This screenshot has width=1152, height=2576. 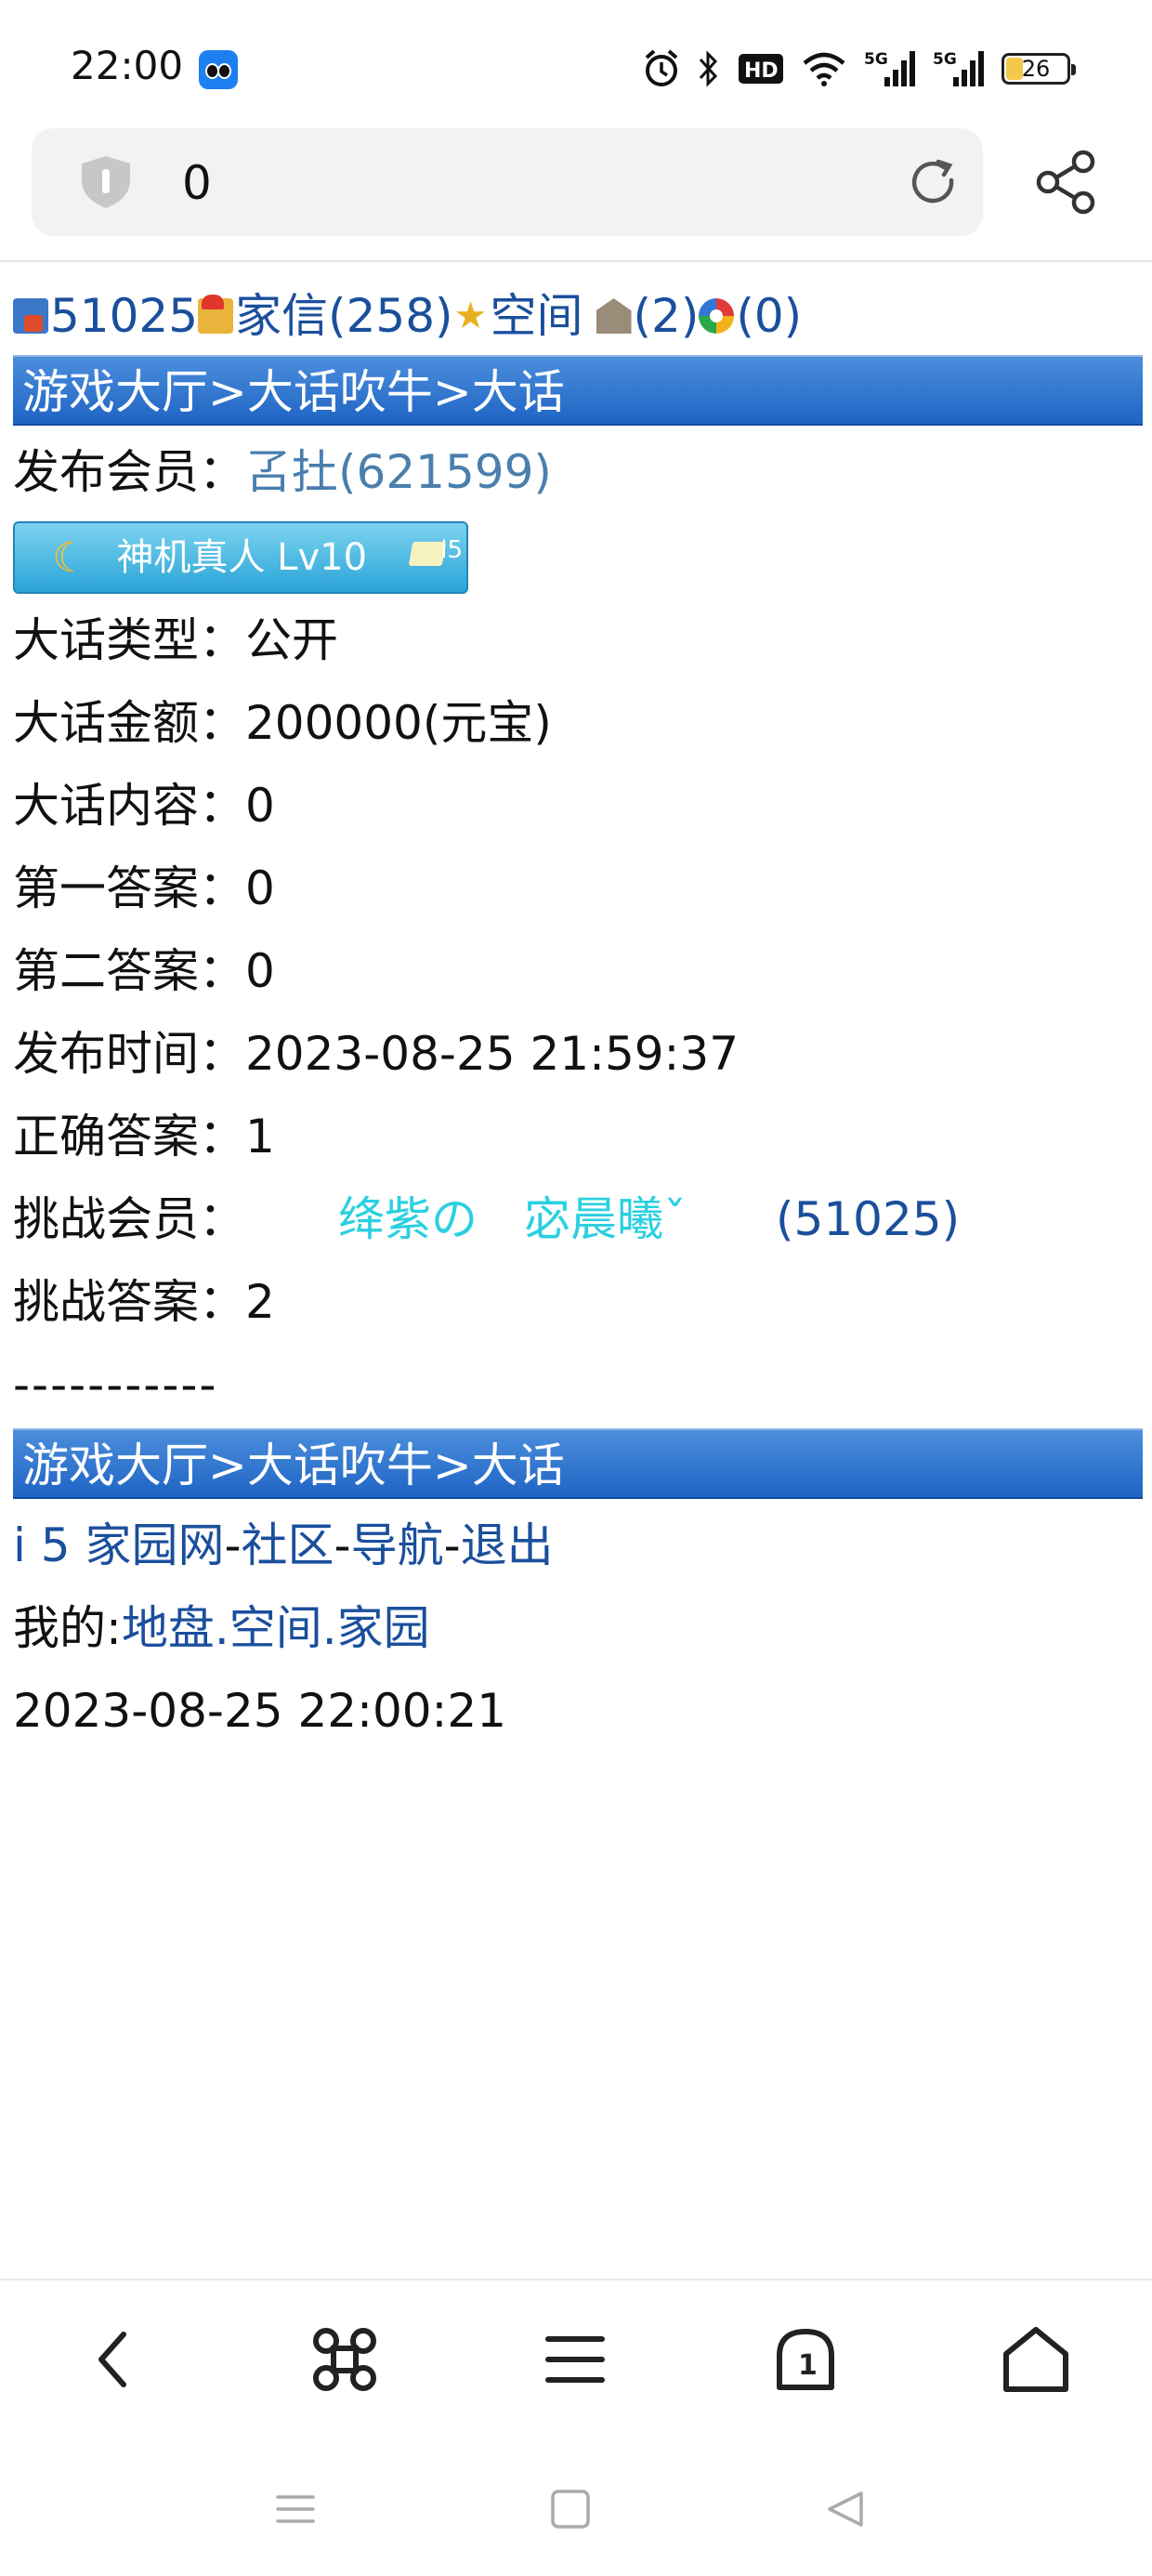 What do you see at coordinates (398, 472) in the screenshot?
I see `publisher-link: 叾扗(621599)` at bounding box center [398, 472].